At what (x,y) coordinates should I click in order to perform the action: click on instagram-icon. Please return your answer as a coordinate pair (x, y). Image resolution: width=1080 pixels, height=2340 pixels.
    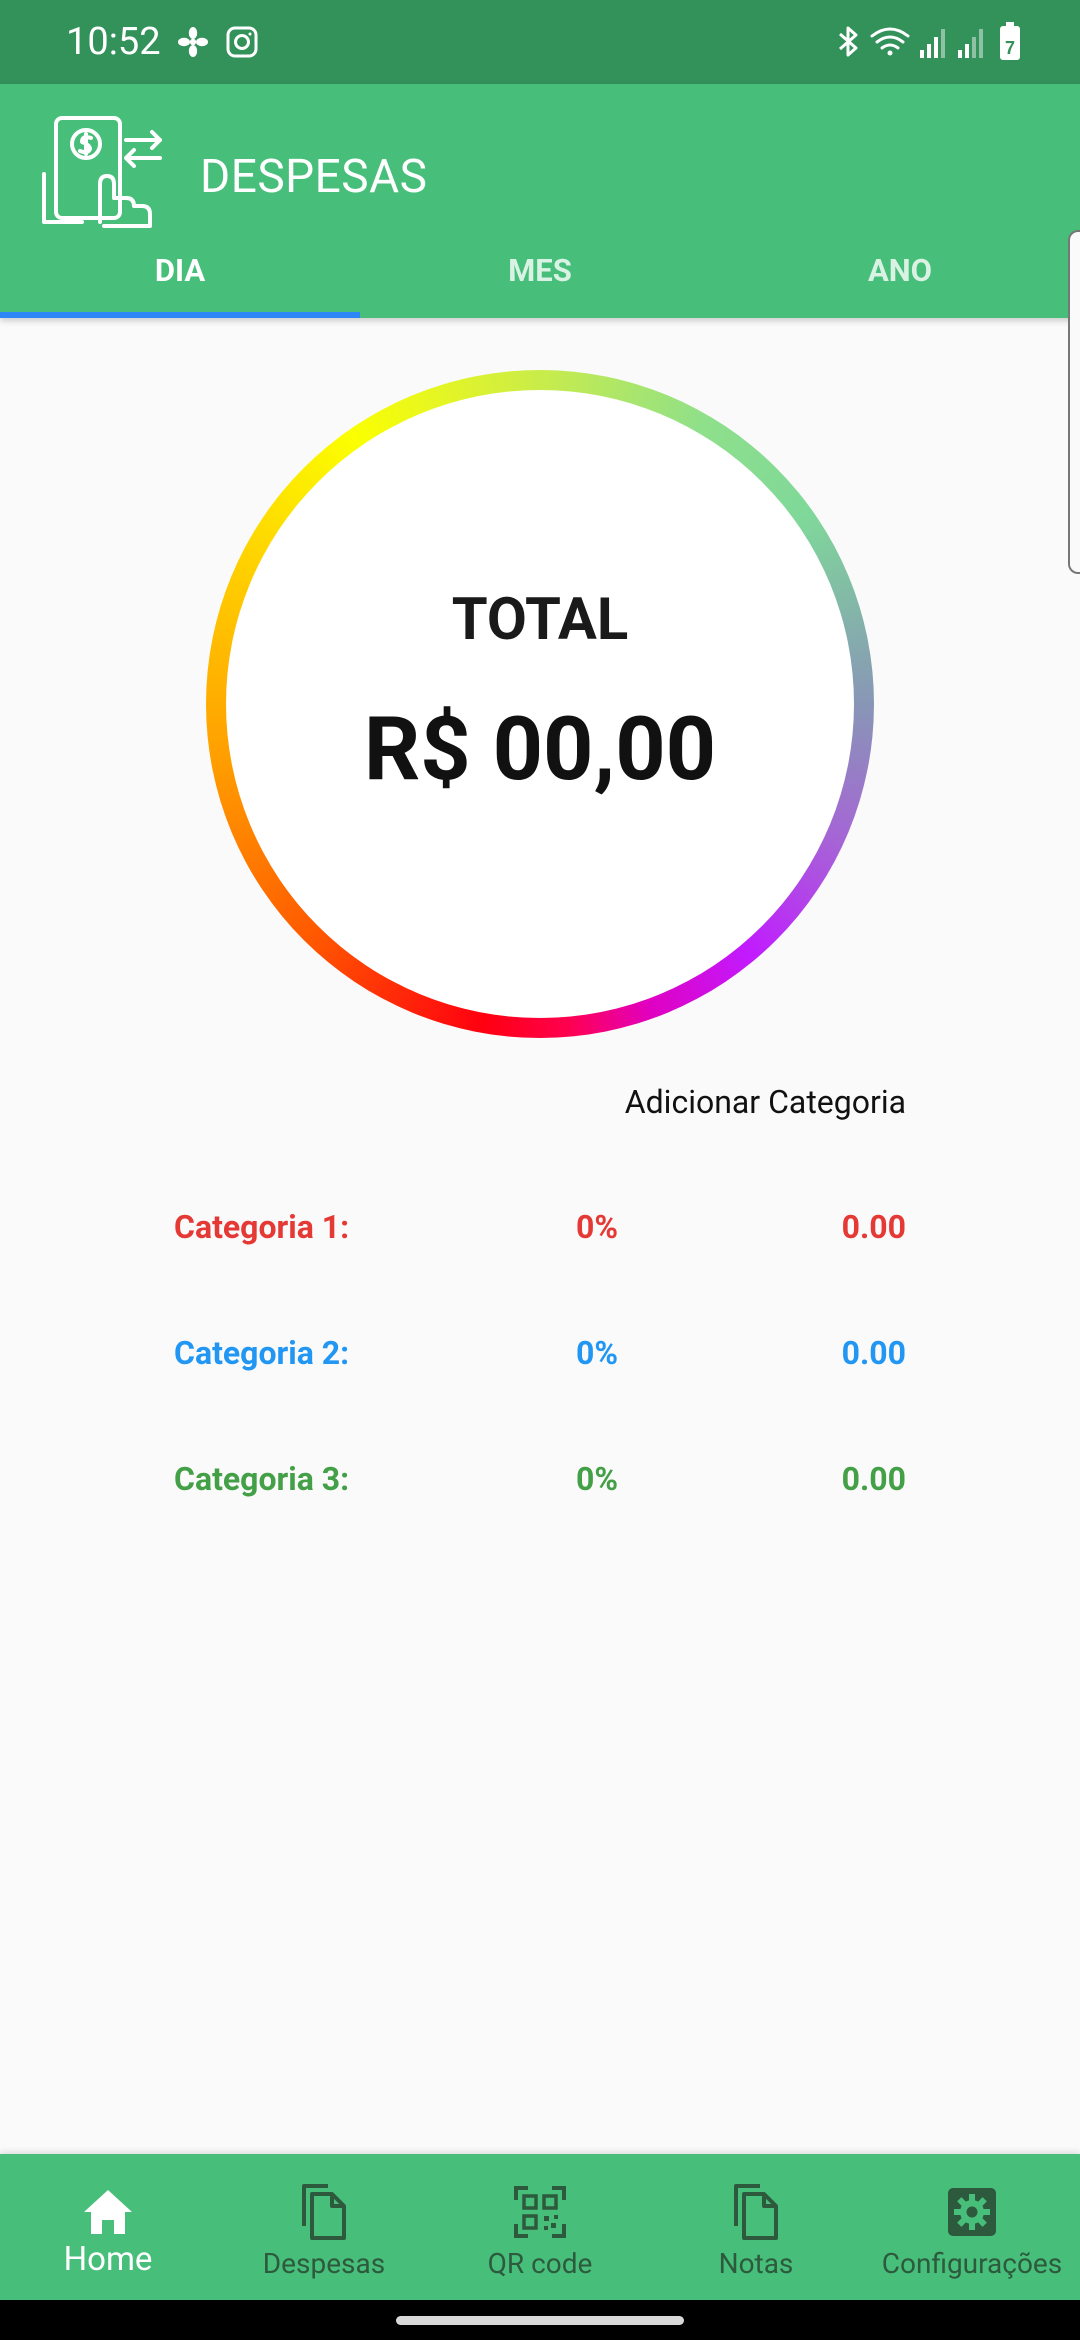
    Looking at the image, I should click on (242, 42).